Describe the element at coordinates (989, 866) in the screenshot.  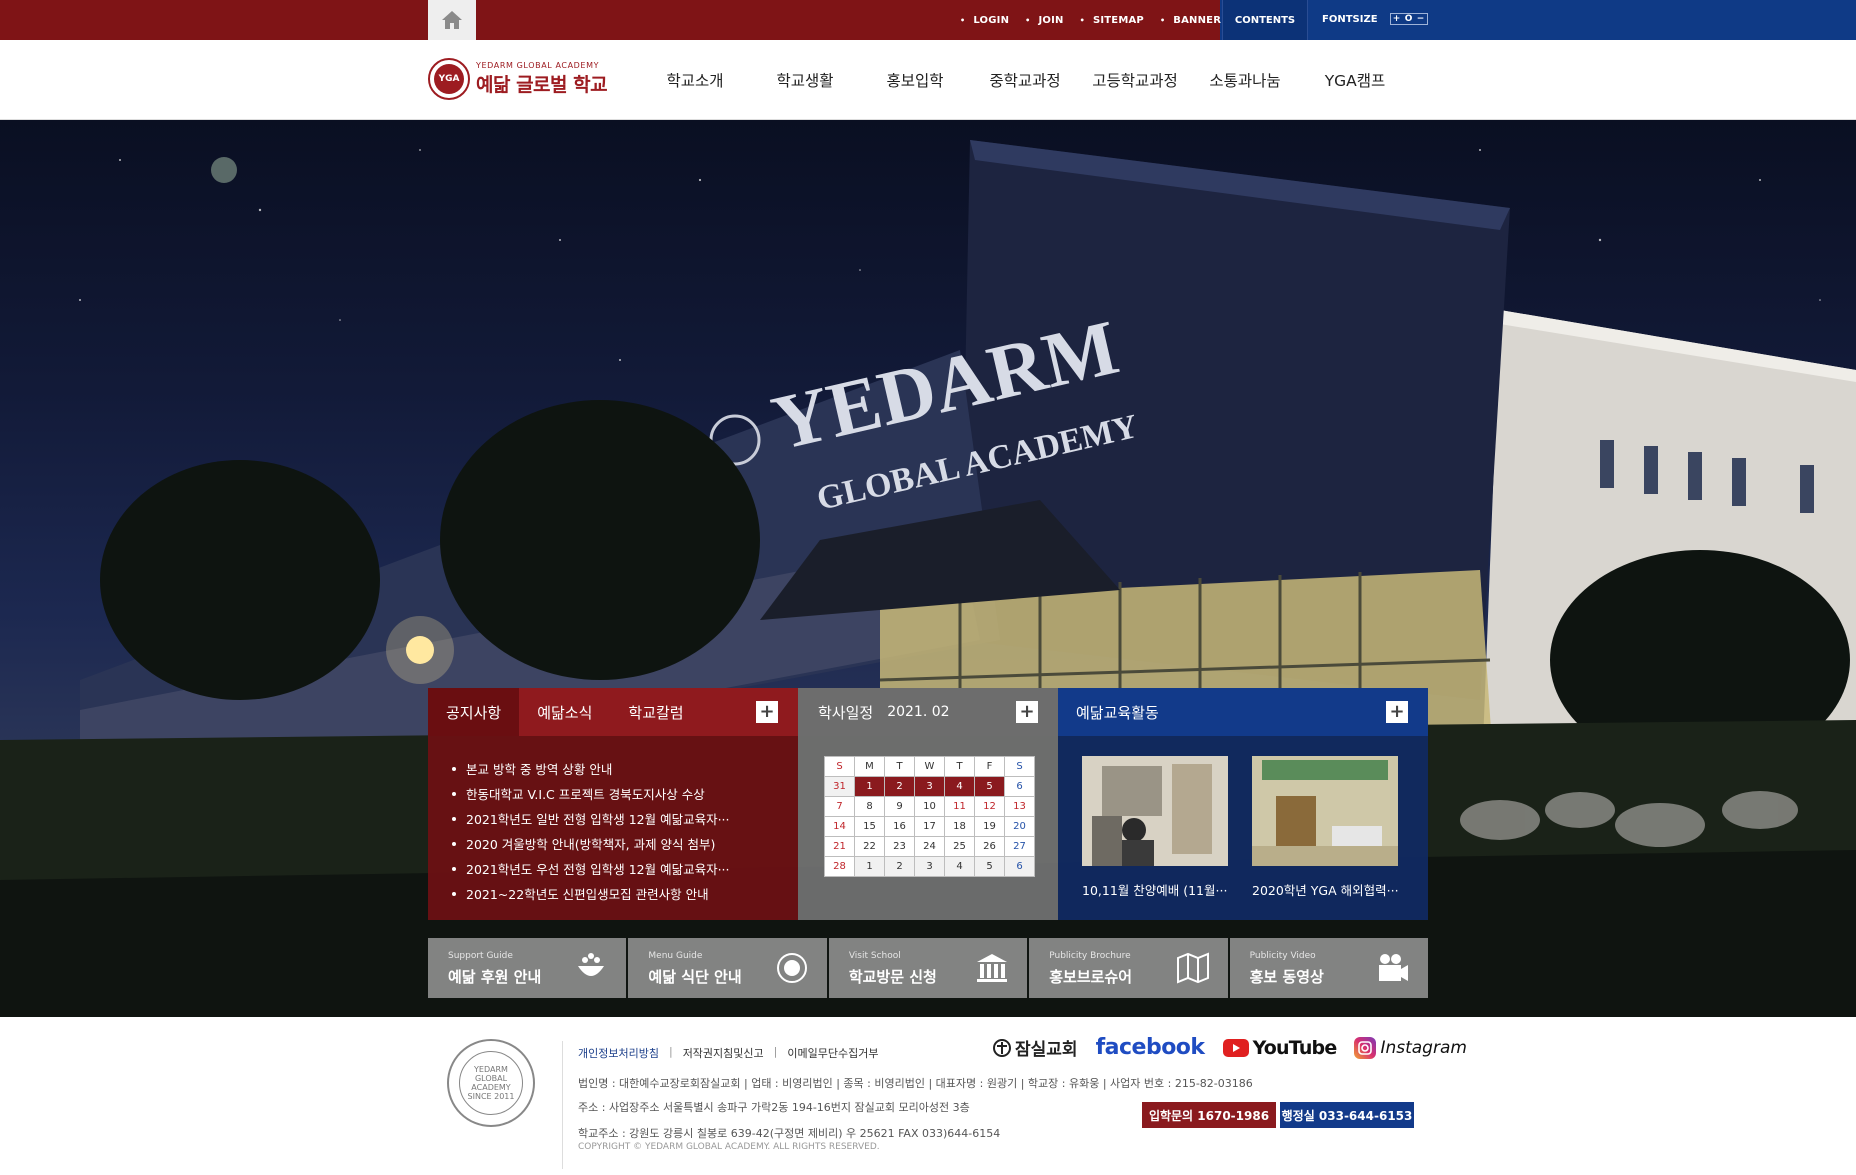
I see `calendar-day: 5` at that location.